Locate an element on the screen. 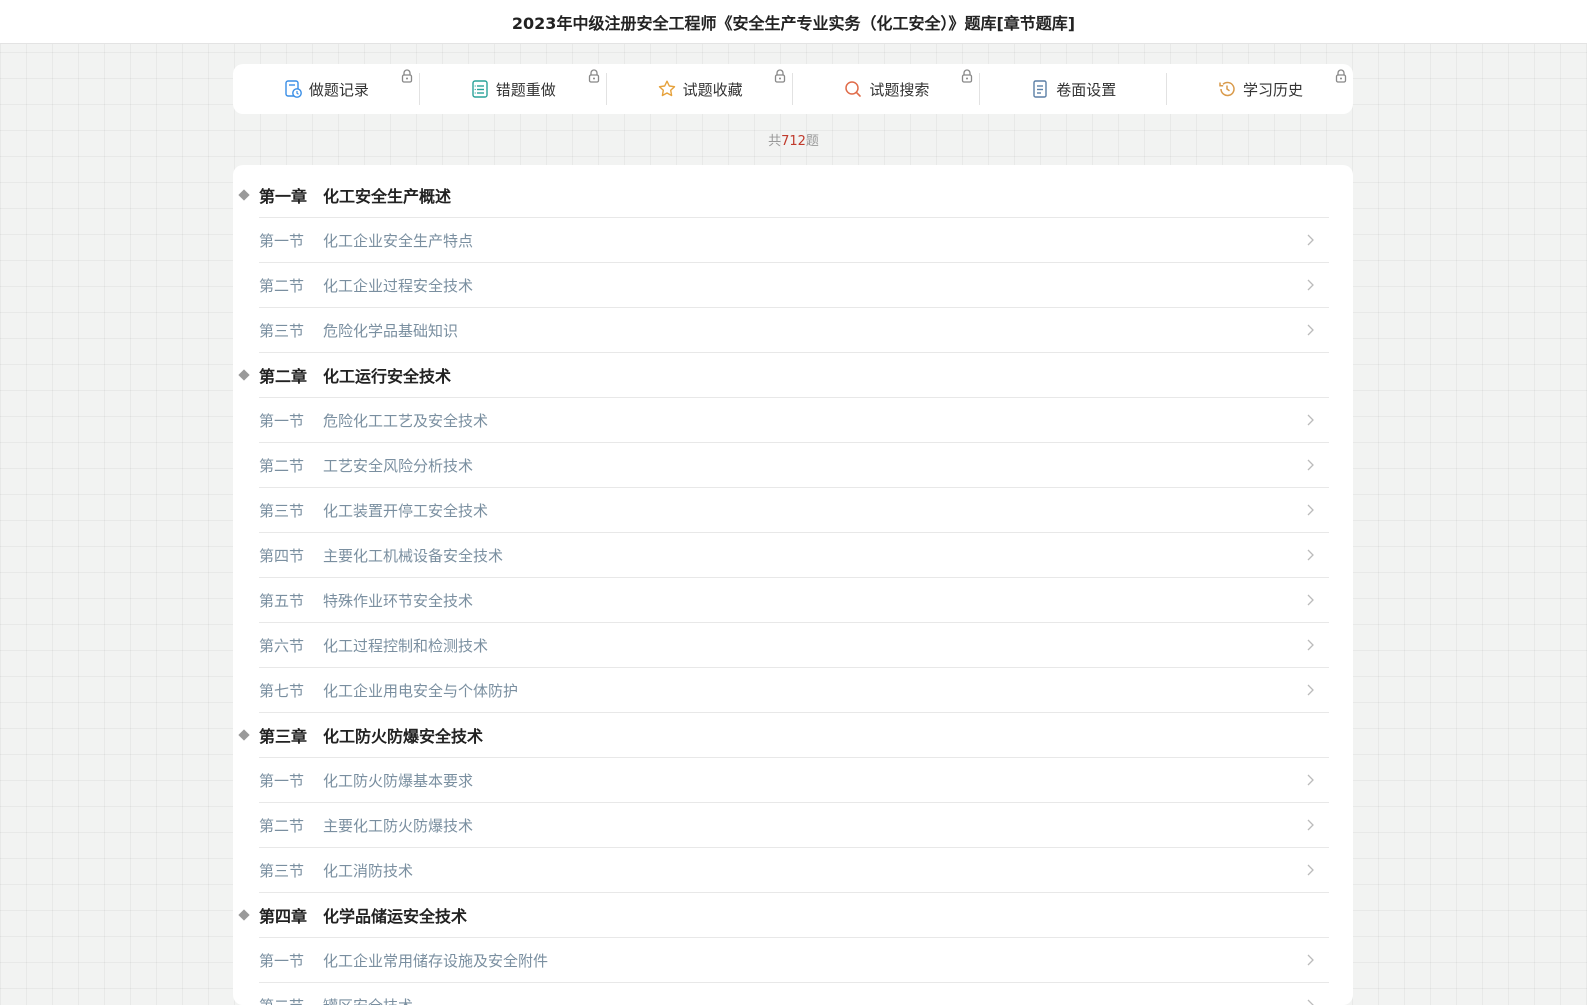 The height and width of the screenshot is (1005, 1587). section-item: 第二节主要化工防火防爆技术 is located at coordinates (794, 825).